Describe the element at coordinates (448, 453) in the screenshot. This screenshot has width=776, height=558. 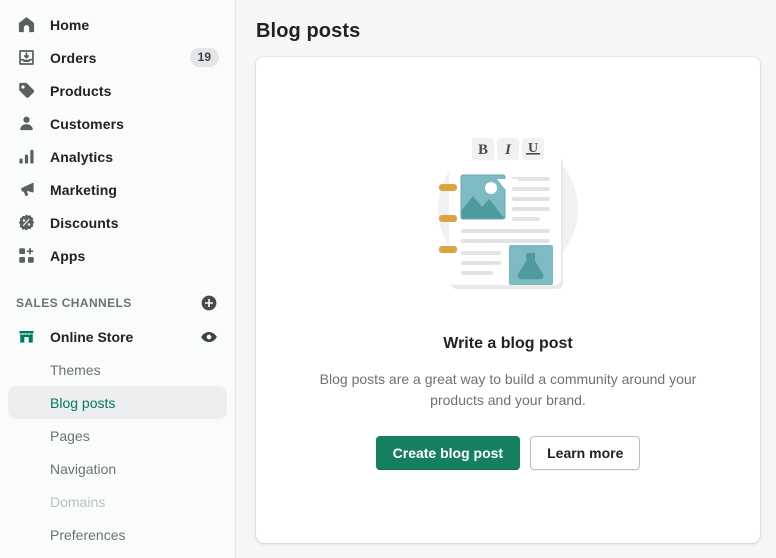
I see `create-blog-post-button: Create blog post` at that location.